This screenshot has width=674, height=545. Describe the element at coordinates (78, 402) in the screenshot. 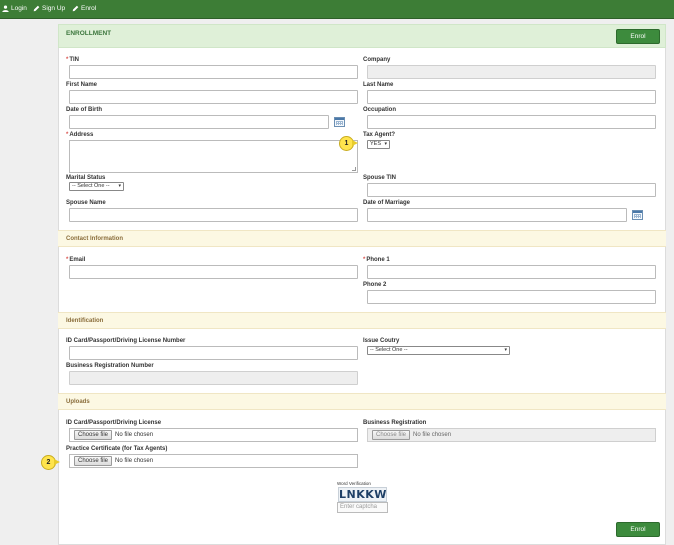

I see `uploads-section-title: Uploads` at that location.